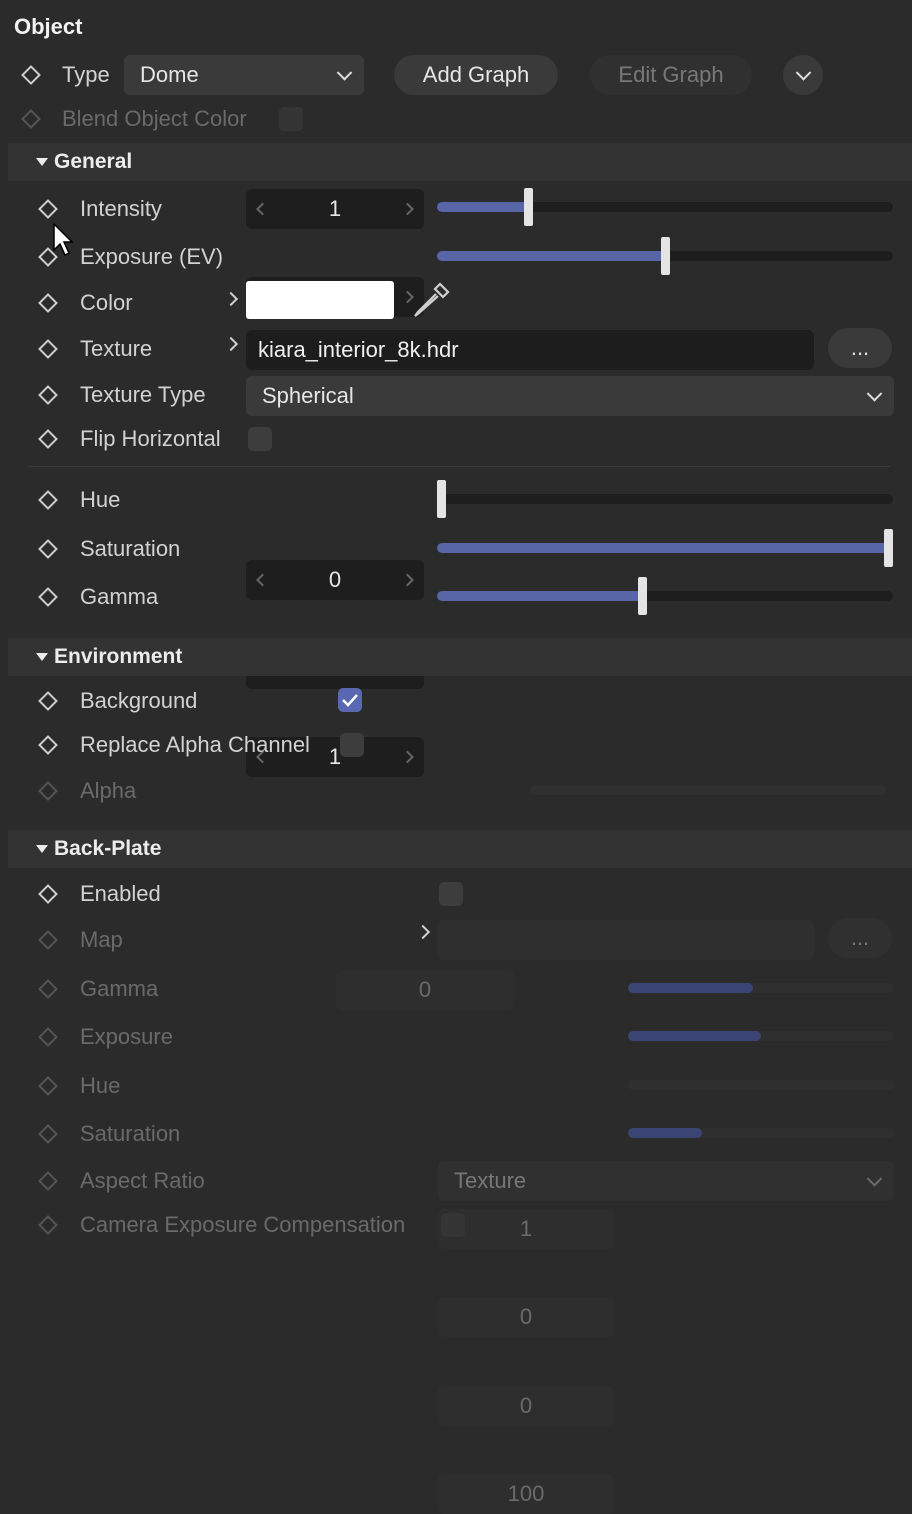  Describe the element at coordinates (244, 75) in the screenshot. I see `type-dropdown: Dome` at that location.